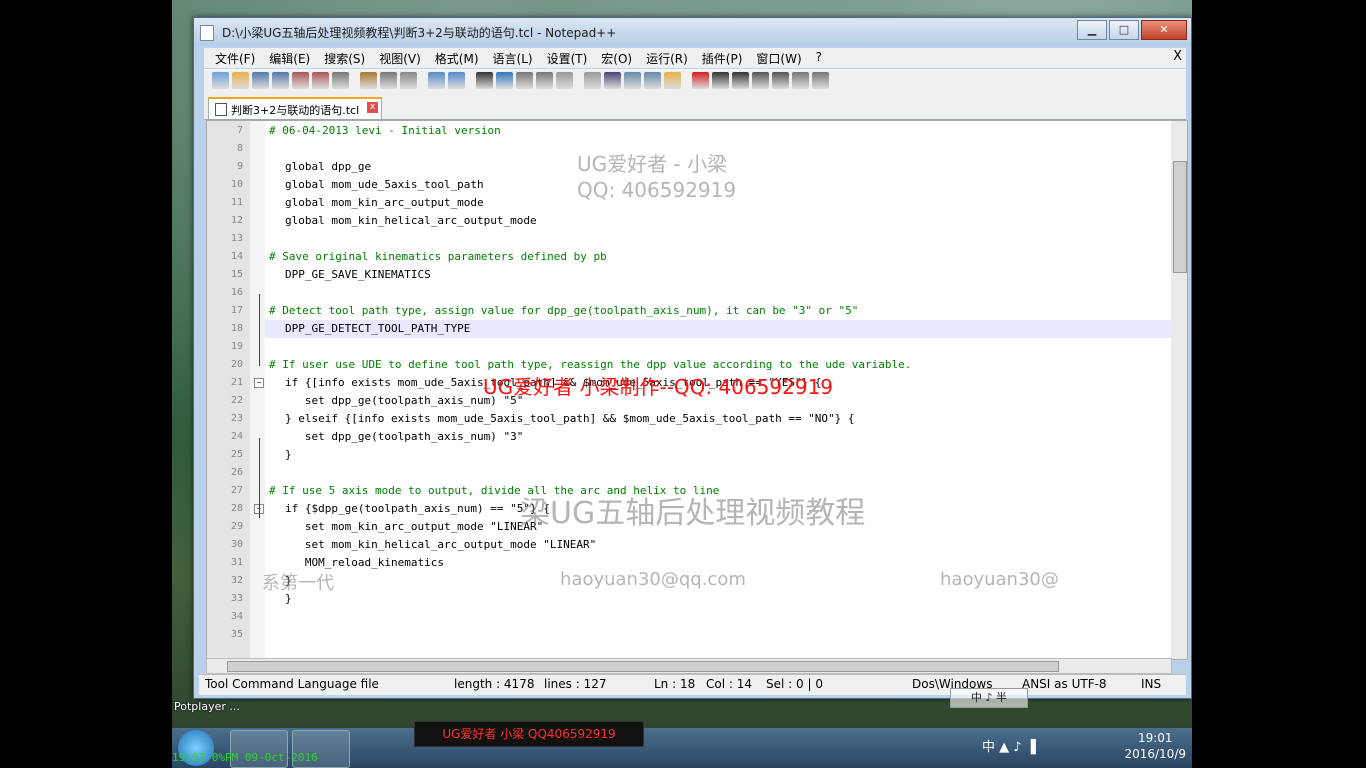 This screenshot has width=1366, height=768. I want to click on clock: 19:01 2016/10/9, so click(1155, 746).